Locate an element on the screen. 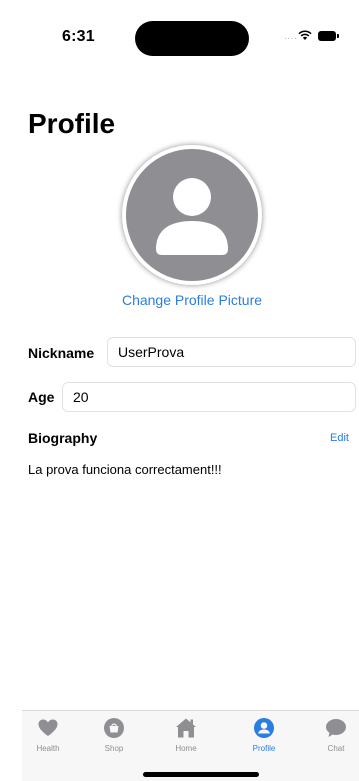  avatar is located at coordinates (192, 215).